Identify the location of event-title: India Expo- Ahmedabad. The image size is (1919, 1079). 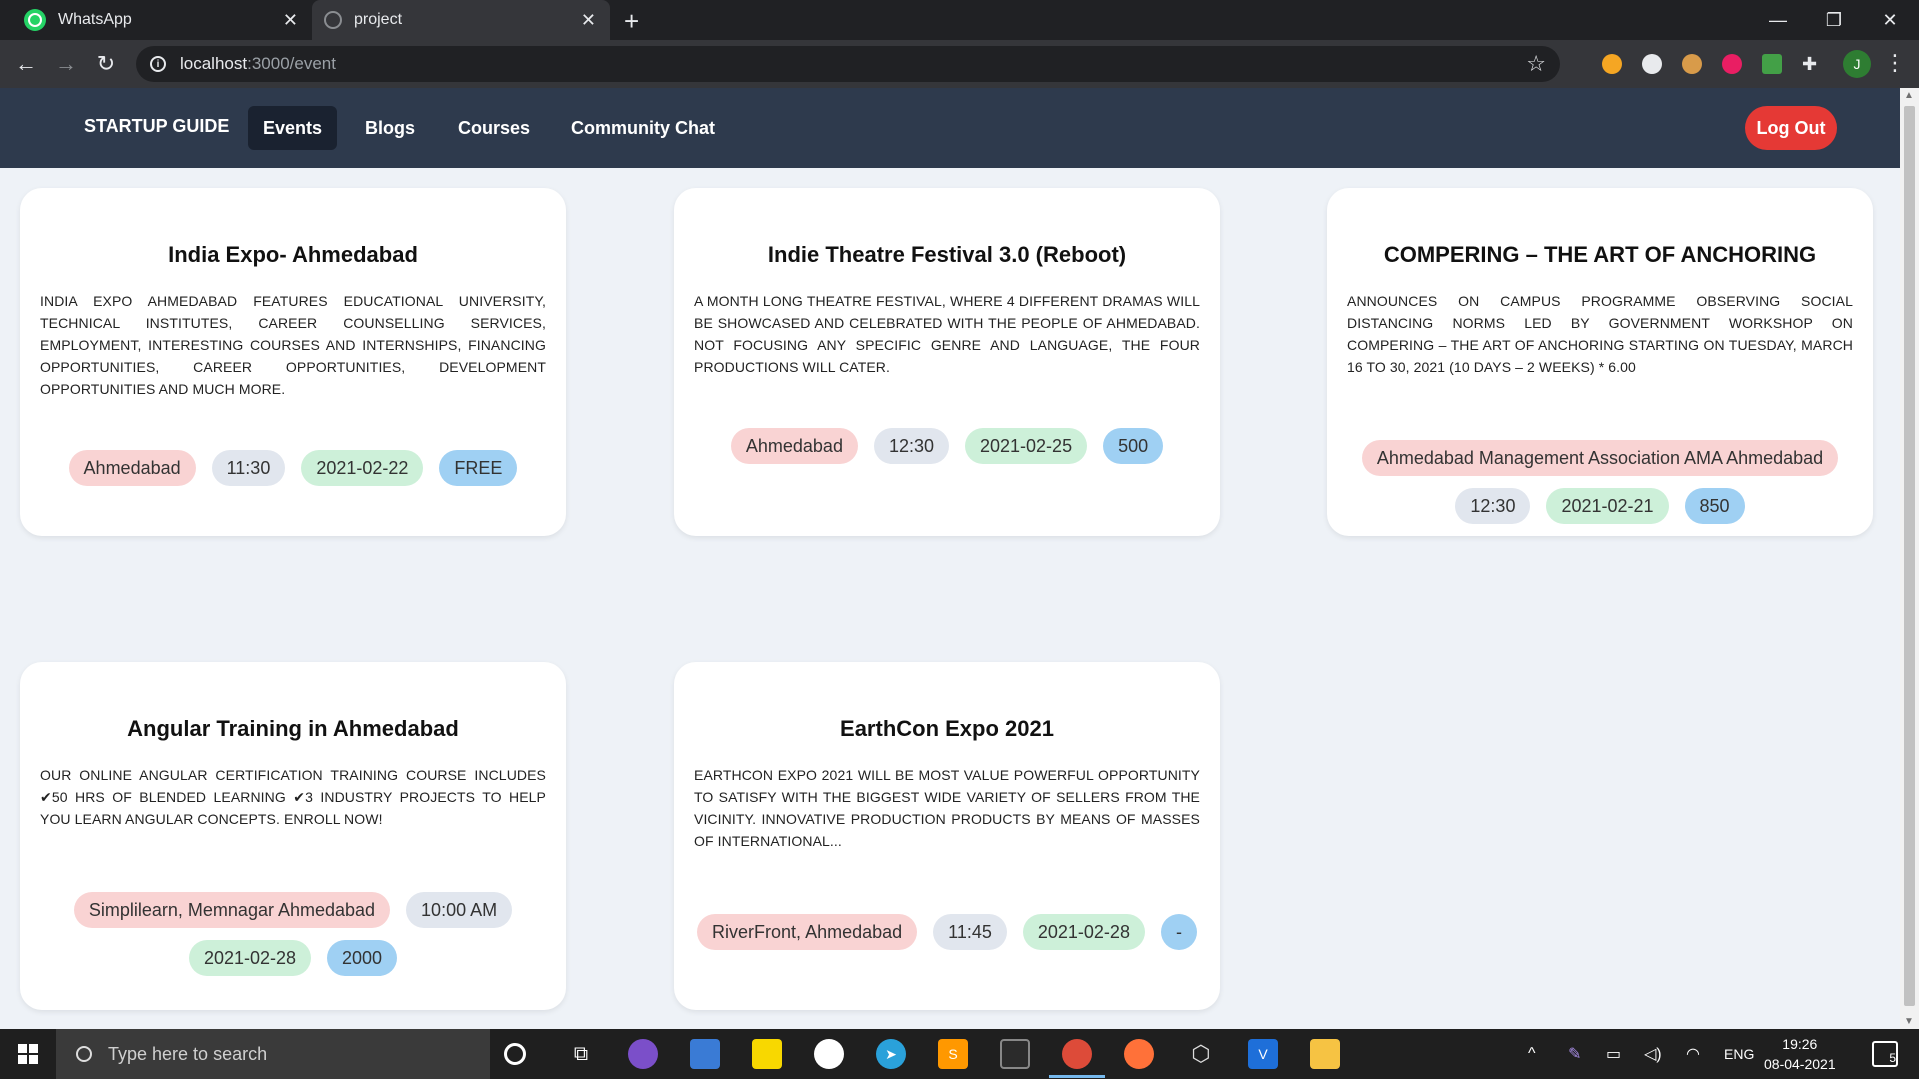
(293, 254).